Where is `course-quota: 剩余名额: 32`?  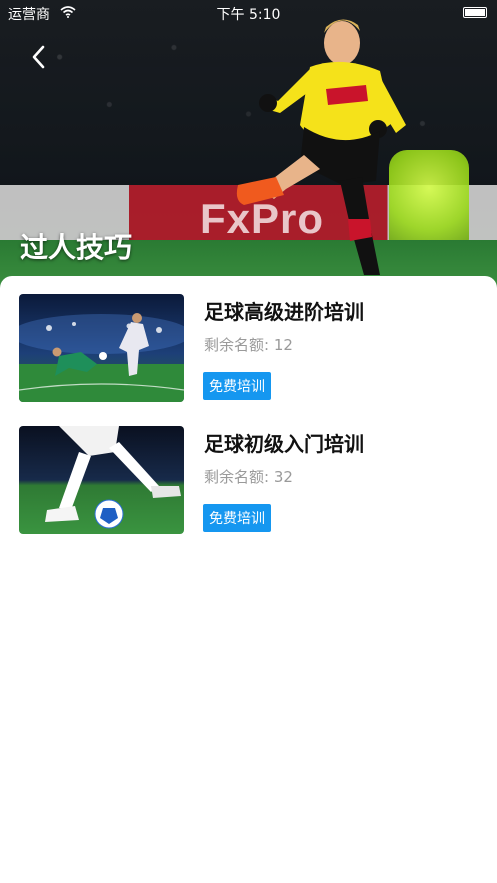
course-quota: 剩余名额: 32 is located at coordinates (248, 477).